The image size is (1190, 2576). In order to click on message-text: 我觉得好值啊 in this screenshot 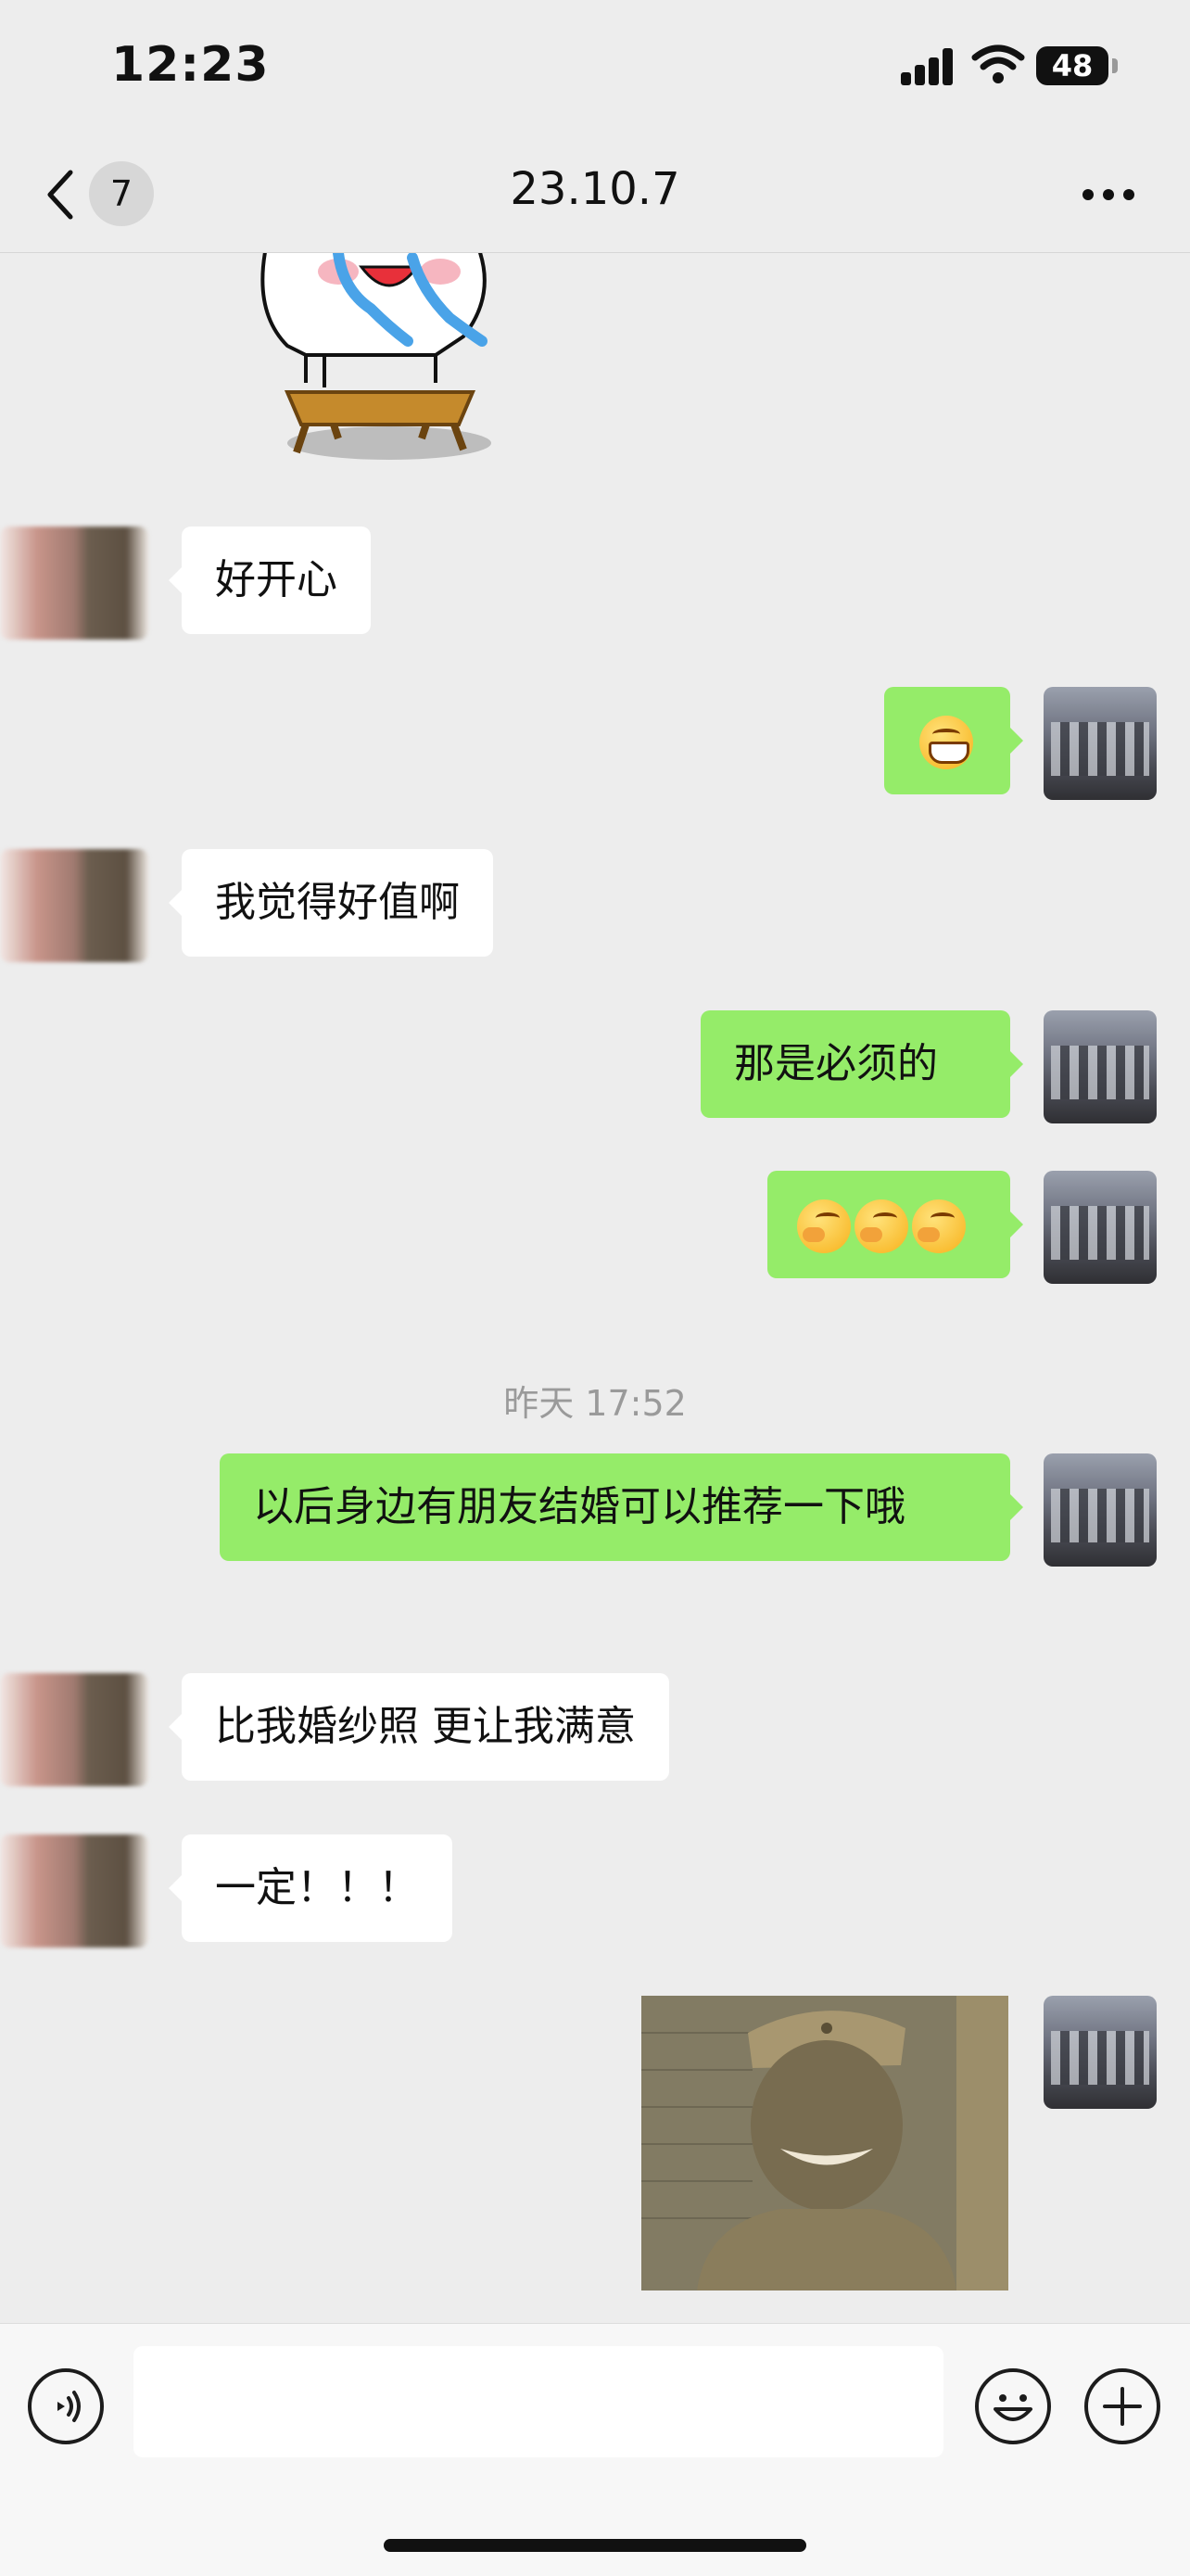, I will do `click(337, 903)`.